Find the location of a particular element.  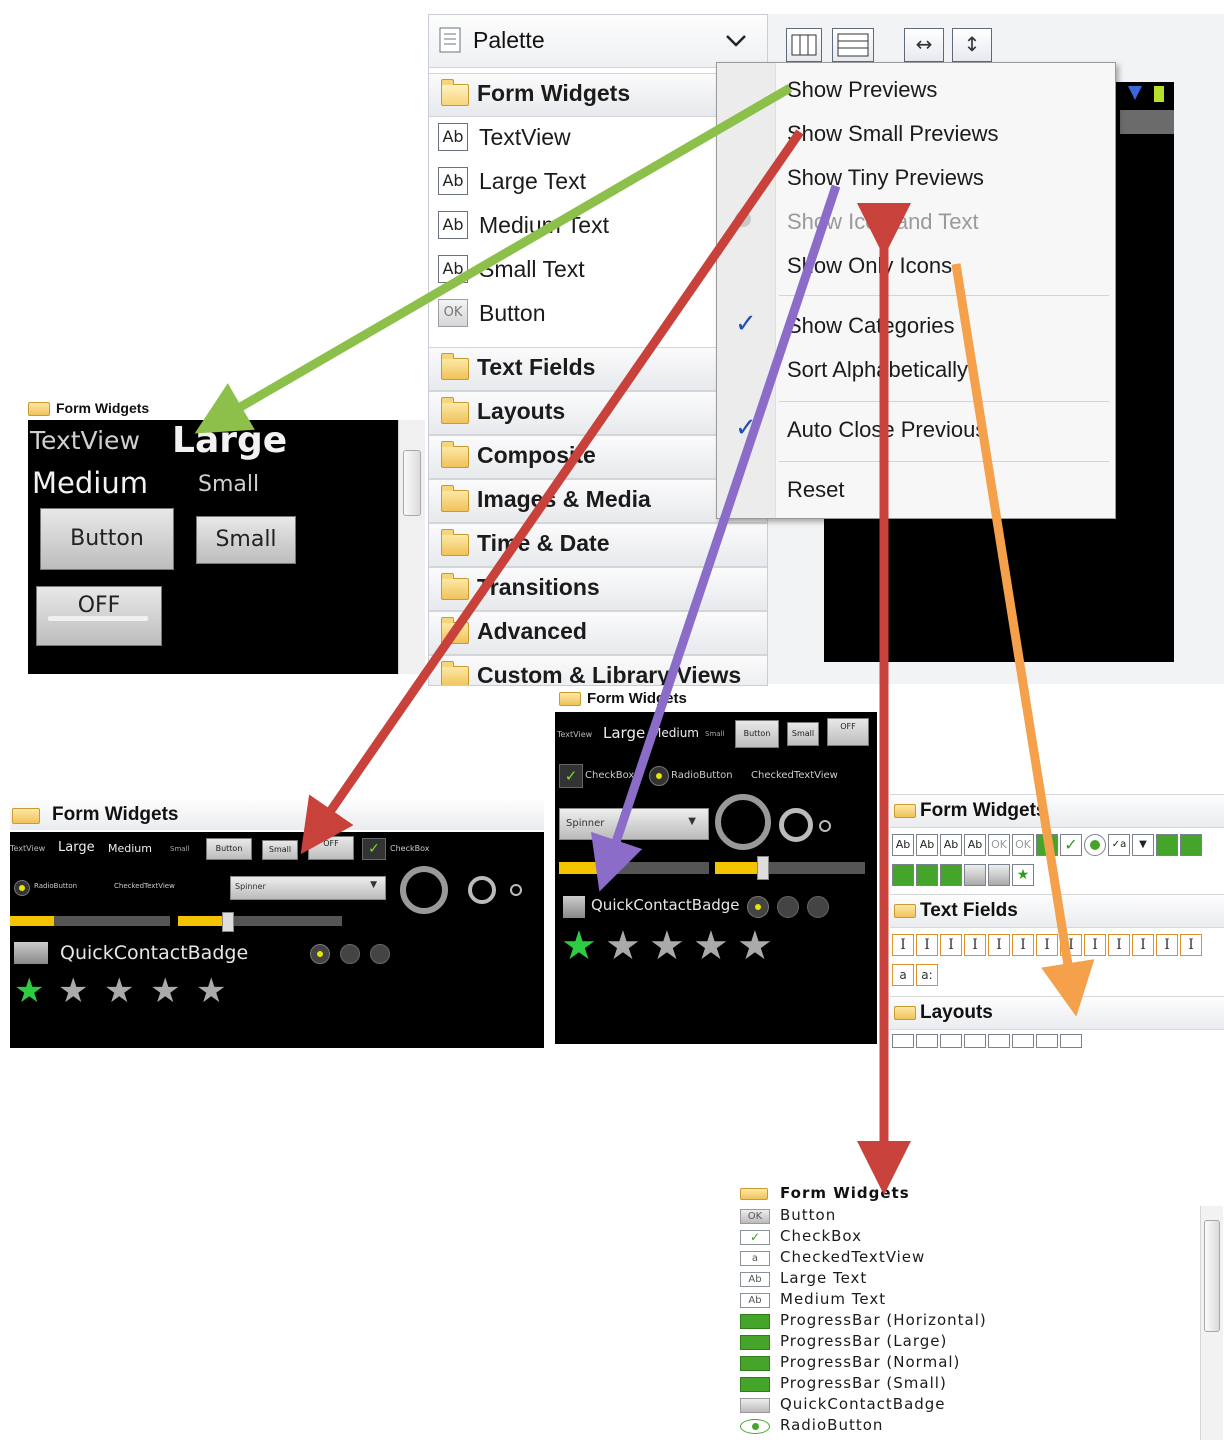

arrow-only-icons is located at coordinates (1023, 640).